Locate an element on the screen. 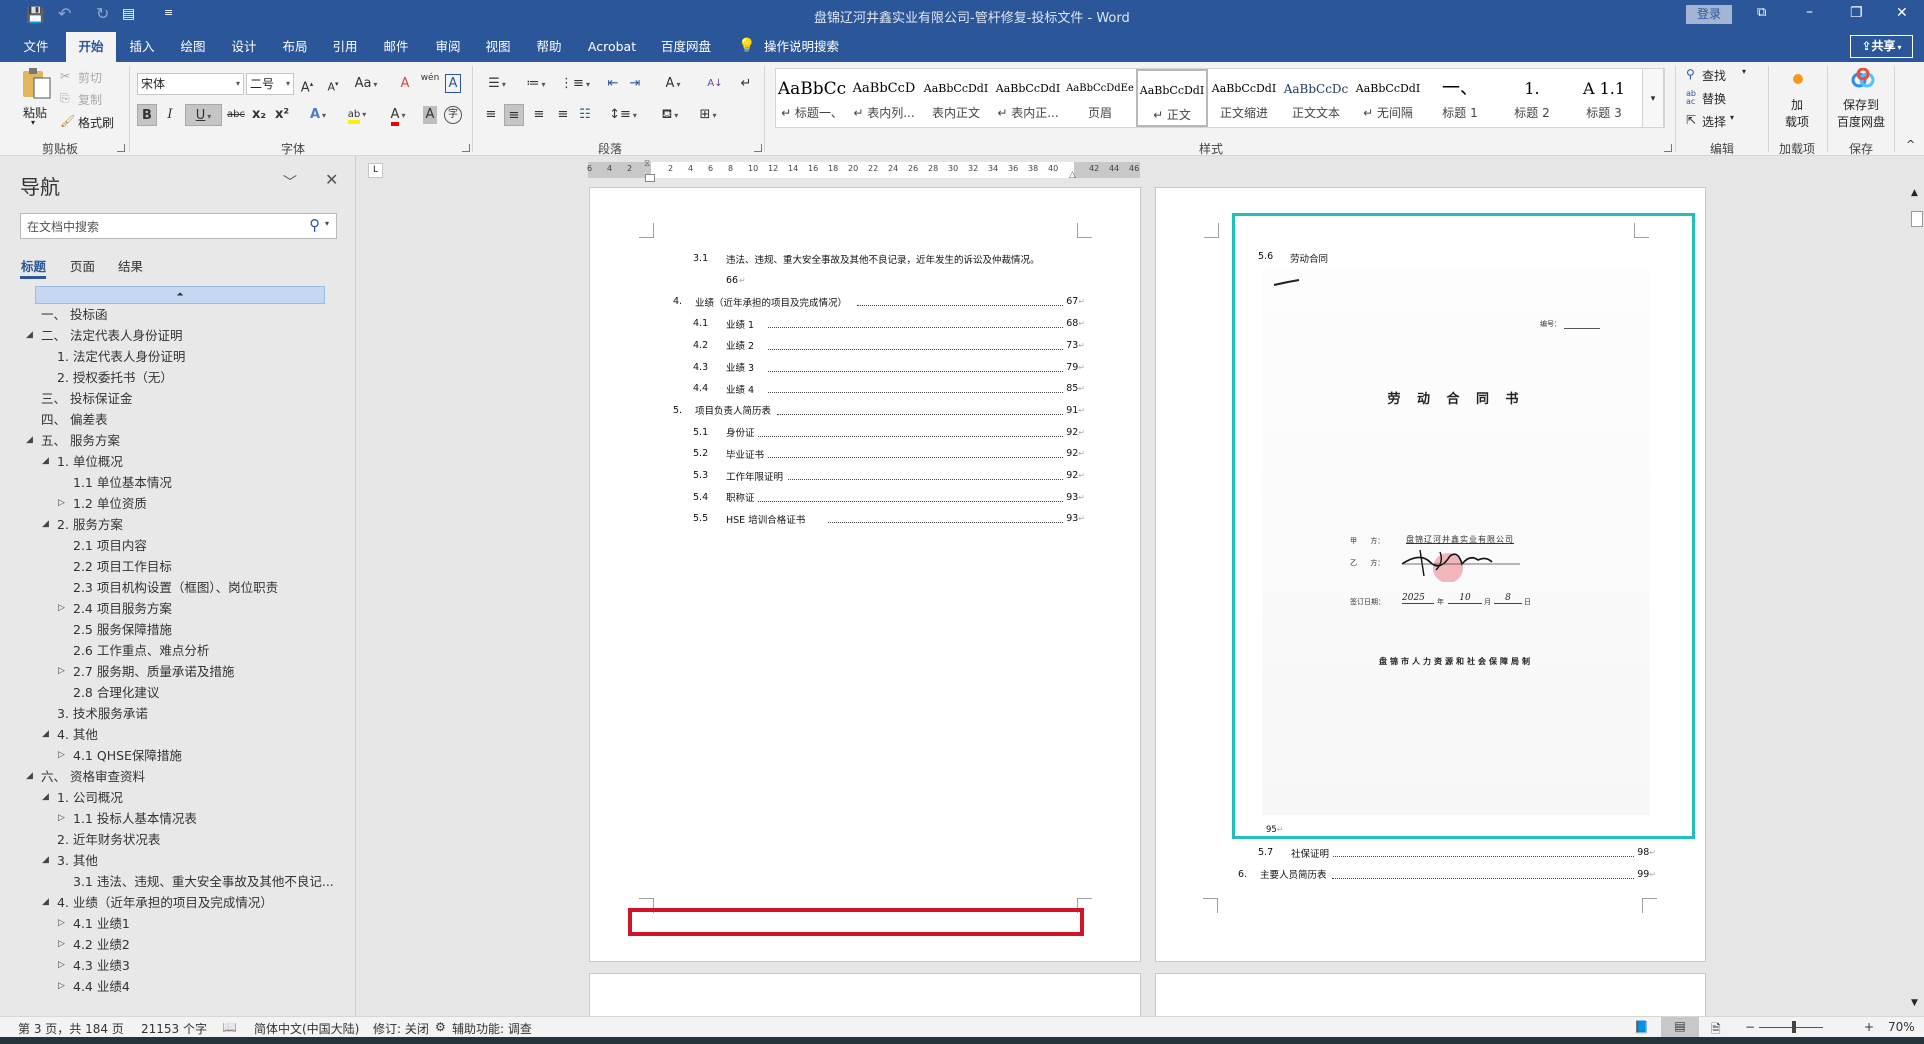 The height and width of the screenshot is (1044, 1924). style-9: 一、 标题 1 is located at coordinates (1460, 98).